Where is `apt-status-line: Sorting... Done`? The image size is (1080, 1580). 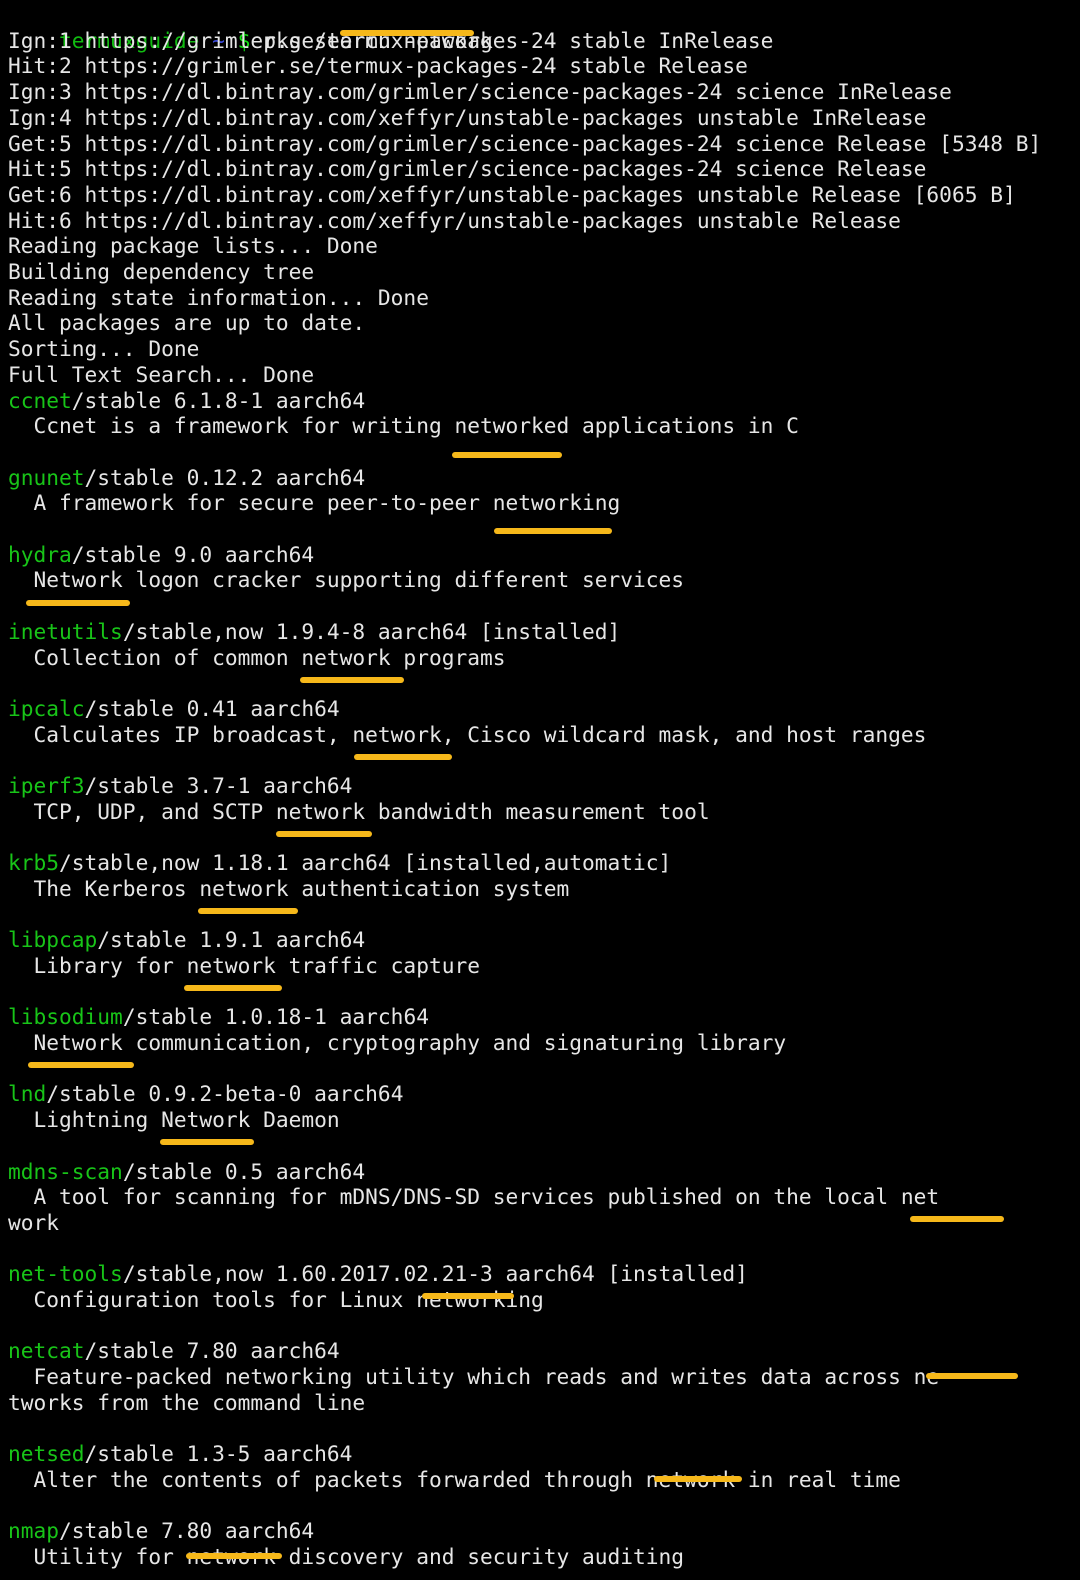 apt-status-line: Sorting... Done is located at coordinates (103, 349).